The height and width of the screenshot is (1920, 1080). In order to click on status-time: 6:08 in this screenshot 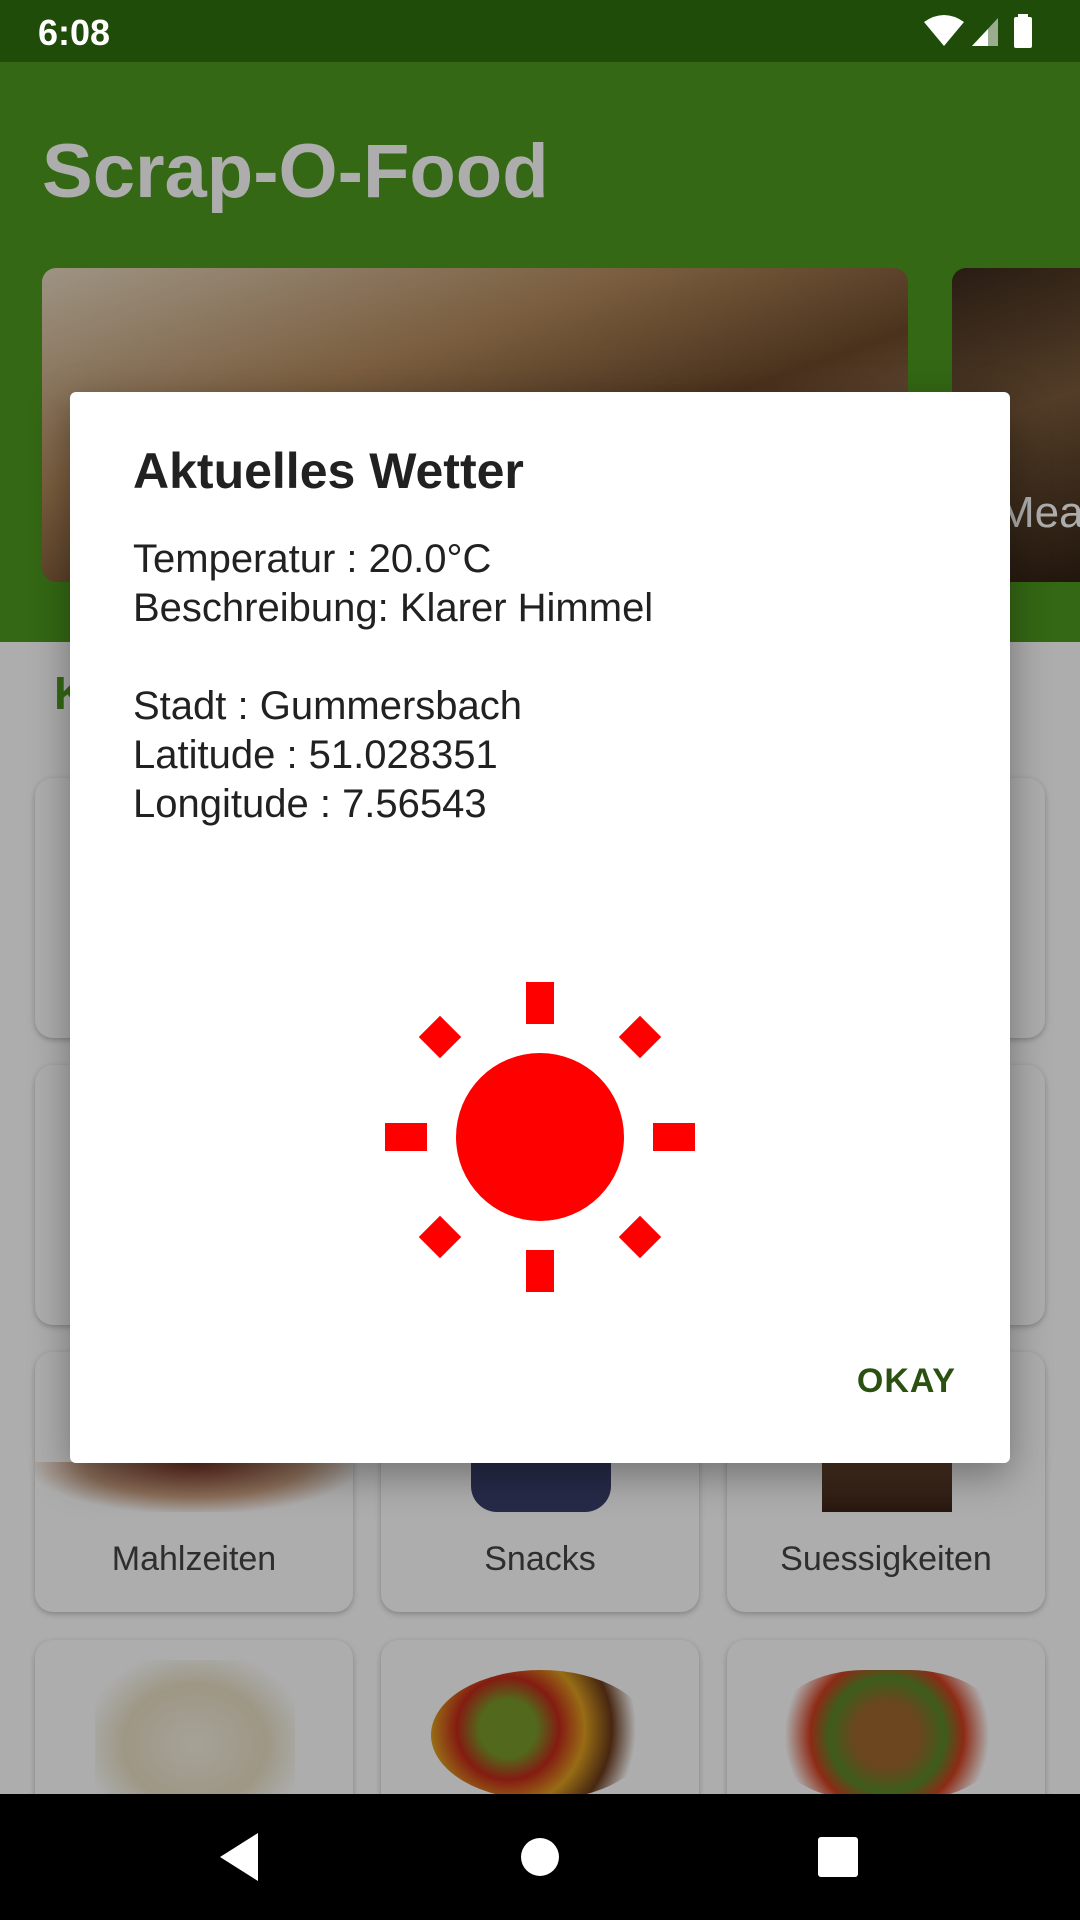, I will do `click(74, 32)`.